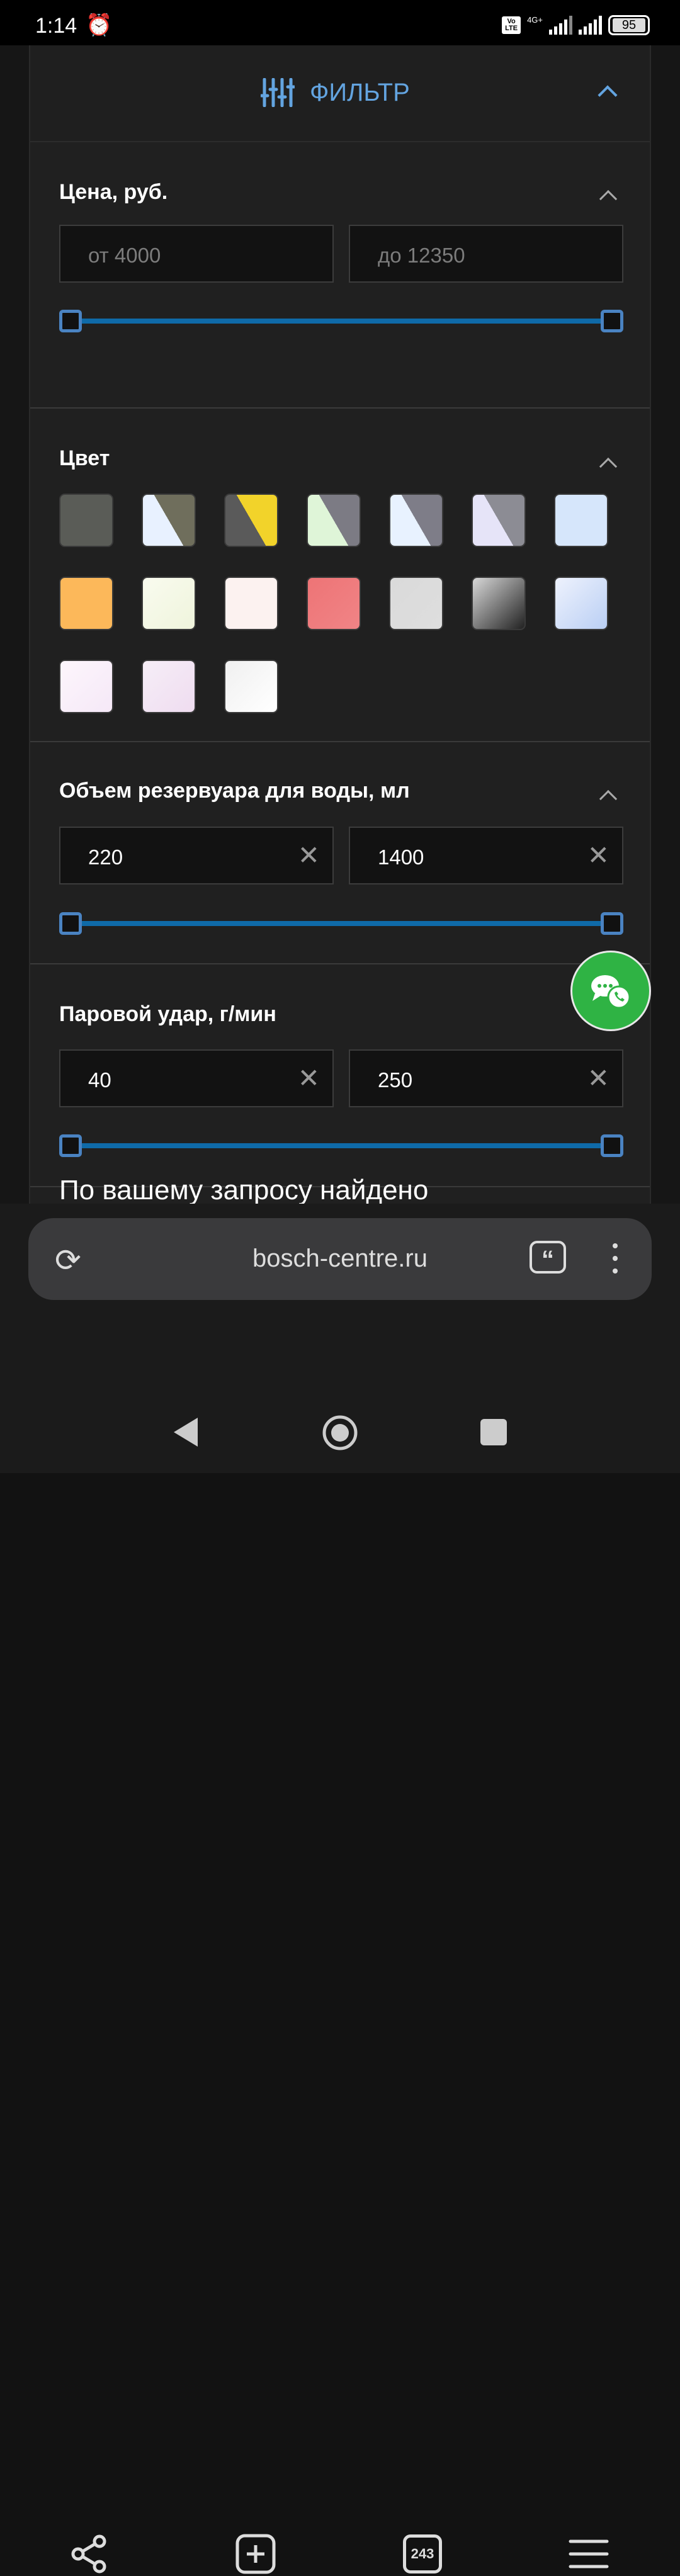 The image size is (680, 2576). I want to click on price-section: Цена, руб. от 4000 до 12350, so click(340, 275).